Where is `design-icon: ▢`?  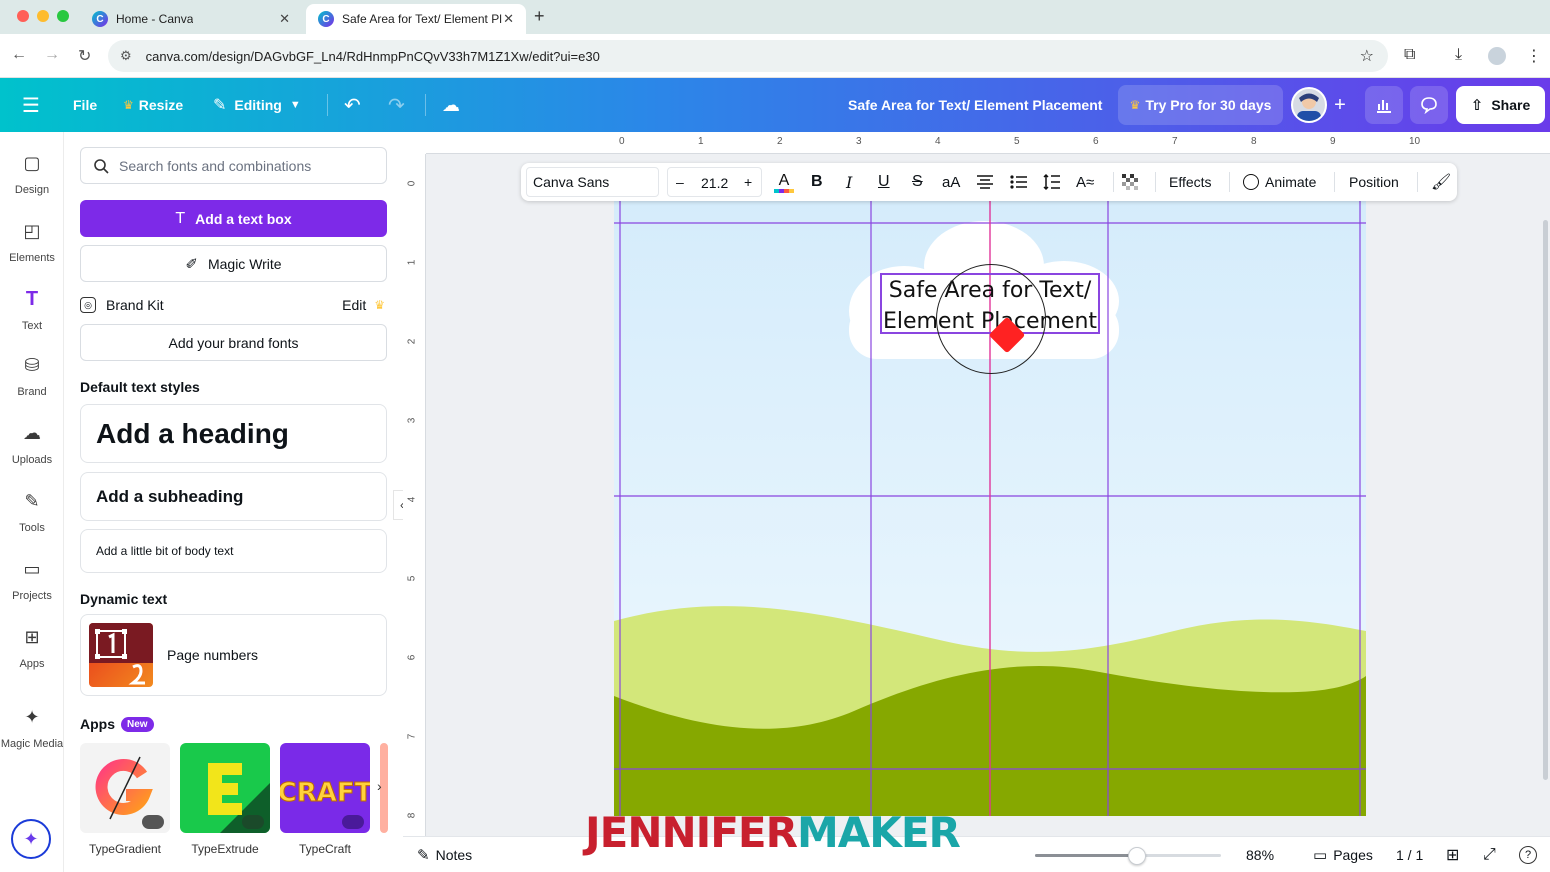 design-icon: ▢ is located at coordinates (32, 163).